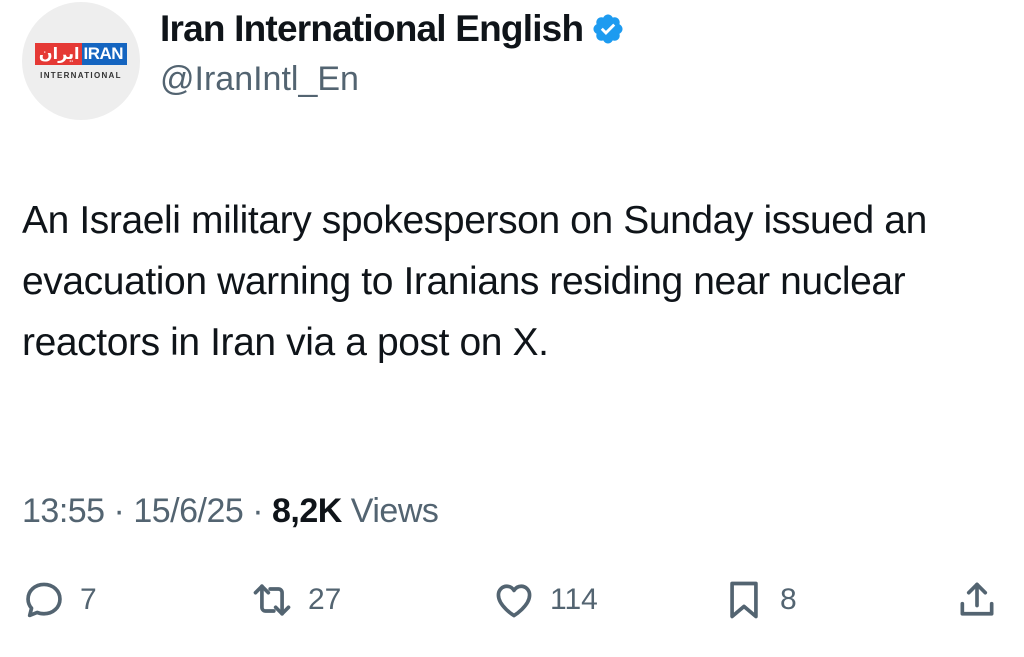 This screenshot has width=1024, height=657. Describe the element at coordinates (44, 600) in the screenshot. I see `reply-icon` at that location.